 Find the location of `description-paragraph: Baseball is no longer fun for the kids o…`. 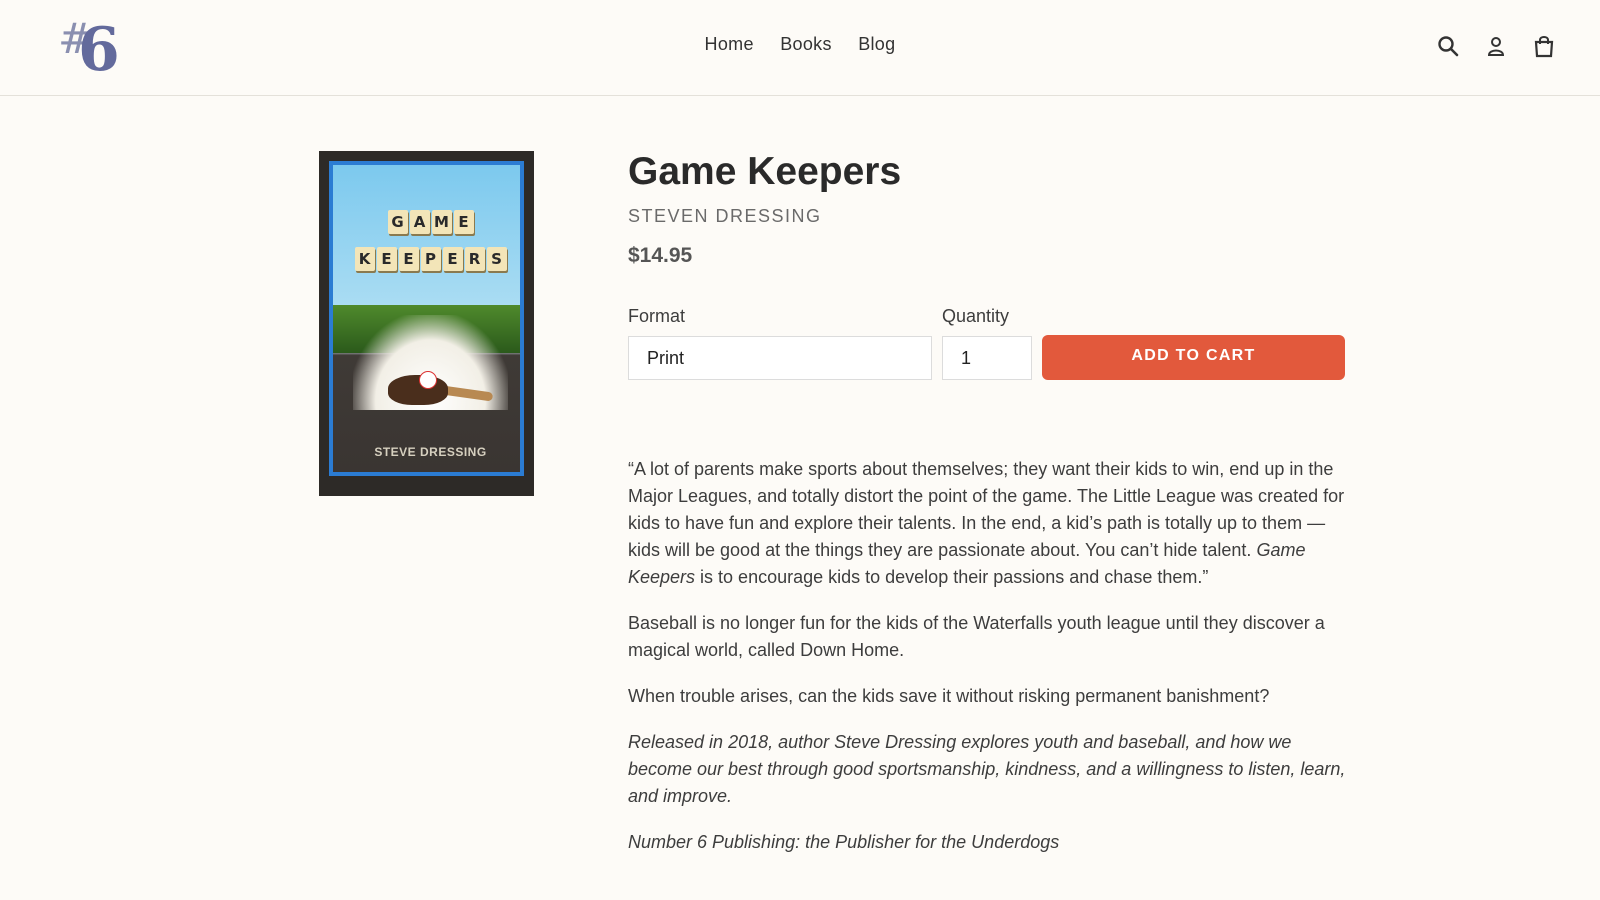

description-paragraph: Baseball is no longer fun for the kids o… is located at coordinates (976, 636).